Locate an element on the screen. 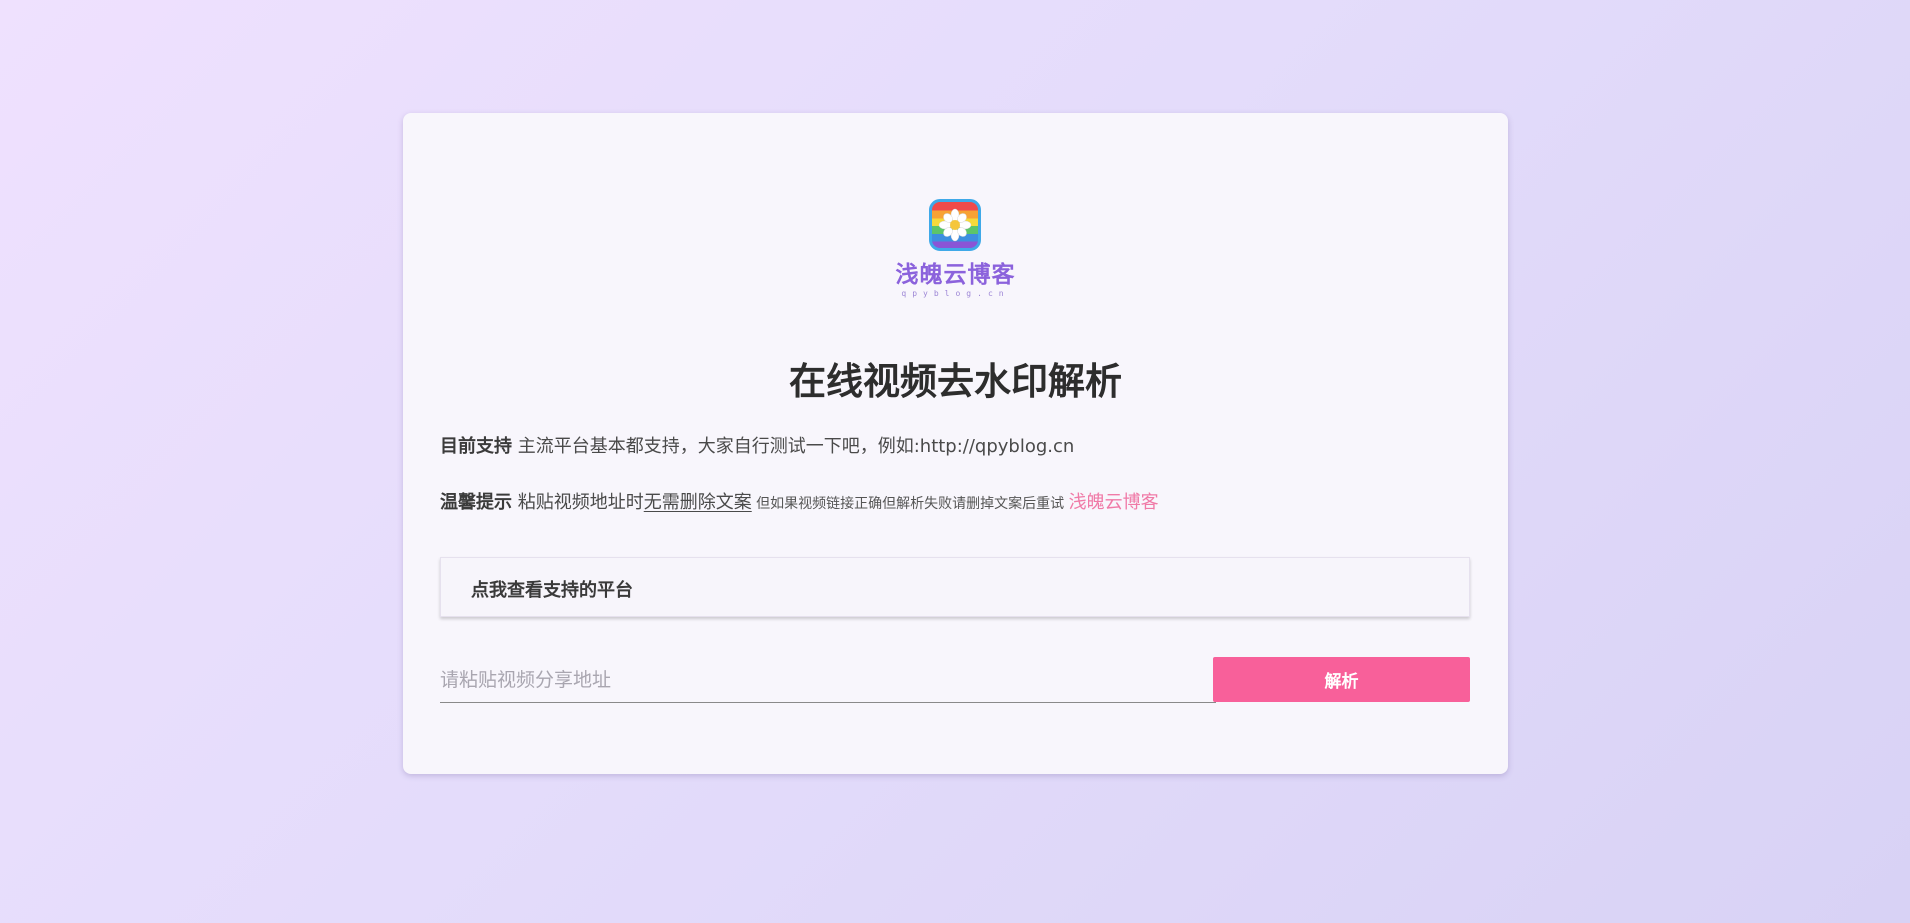 This screenshot has height=923, width=1910. tip-text: 粘贴视频地址时 is located at coordinates (578, 502).